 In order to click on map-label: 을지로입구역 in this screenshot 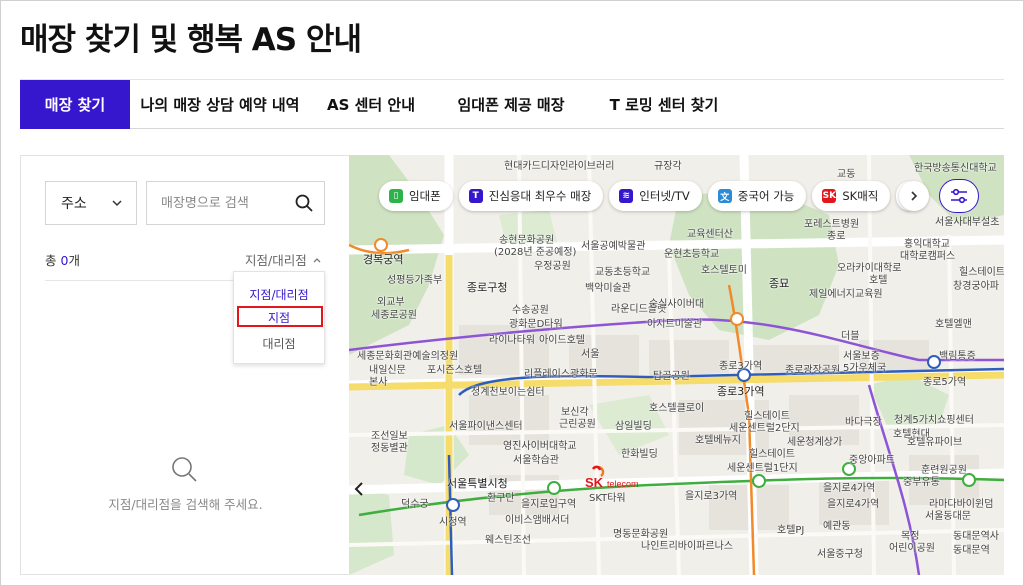, I will do `click(549, 504)`.